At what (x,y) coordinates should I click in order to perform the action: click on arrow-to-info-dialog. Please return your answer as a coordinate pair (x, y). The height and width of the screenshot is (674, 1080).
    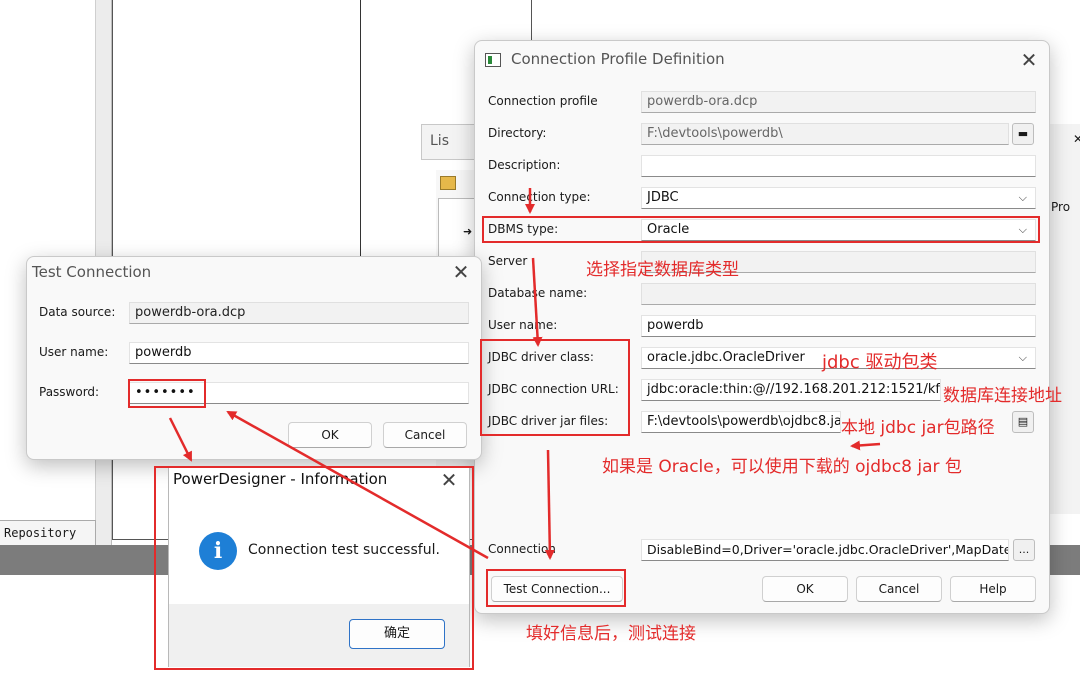
    Looking at the image, I should click on (180, 439).